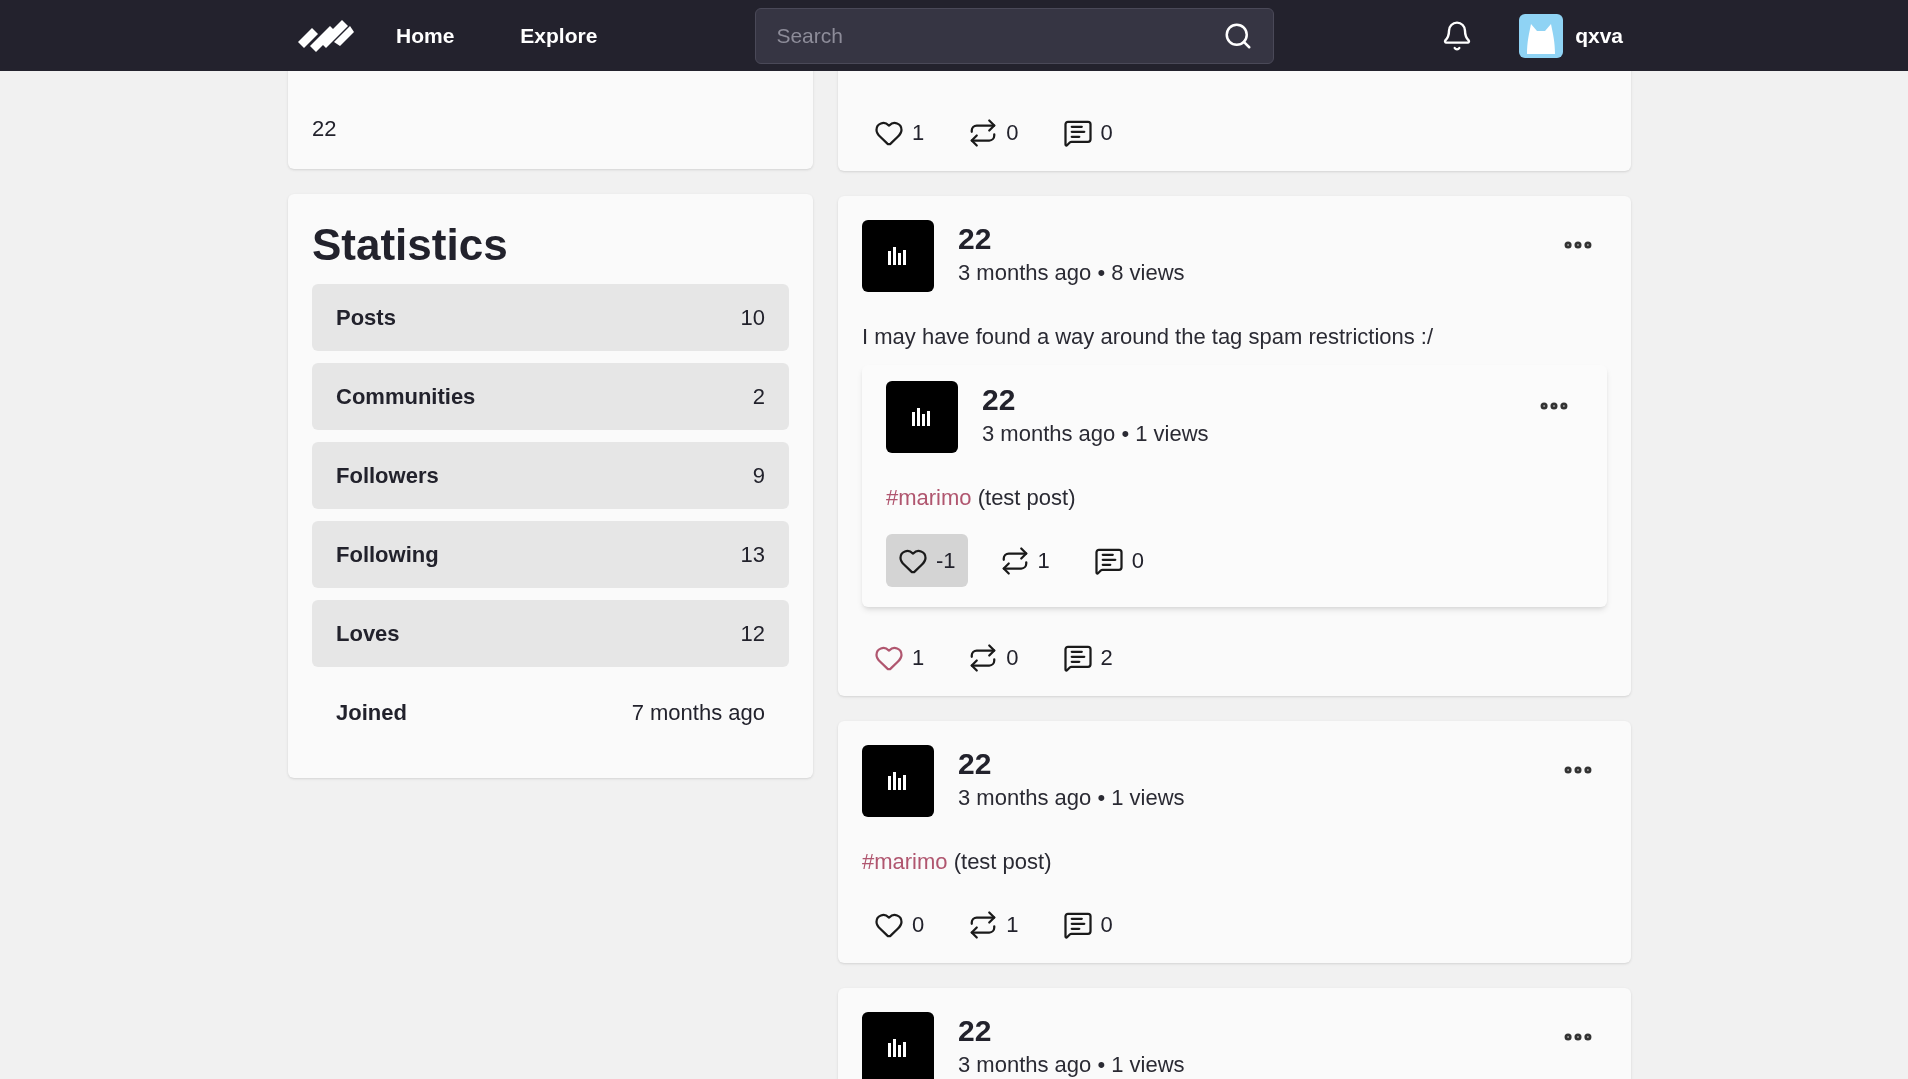 The width and height of the screenshot is (1908, 1079). I want to click on user-avatar, so click(1541, 35).